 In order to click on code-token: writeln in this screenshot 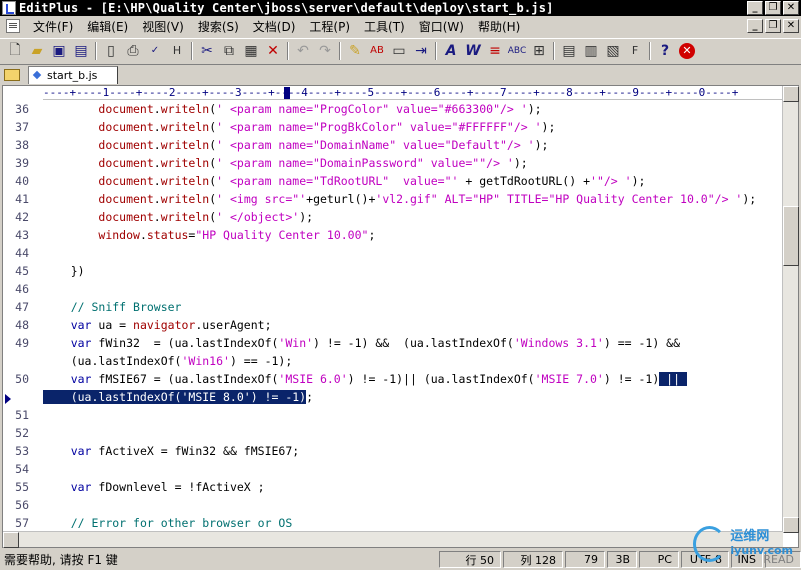, I will do `click(185, 127)`.